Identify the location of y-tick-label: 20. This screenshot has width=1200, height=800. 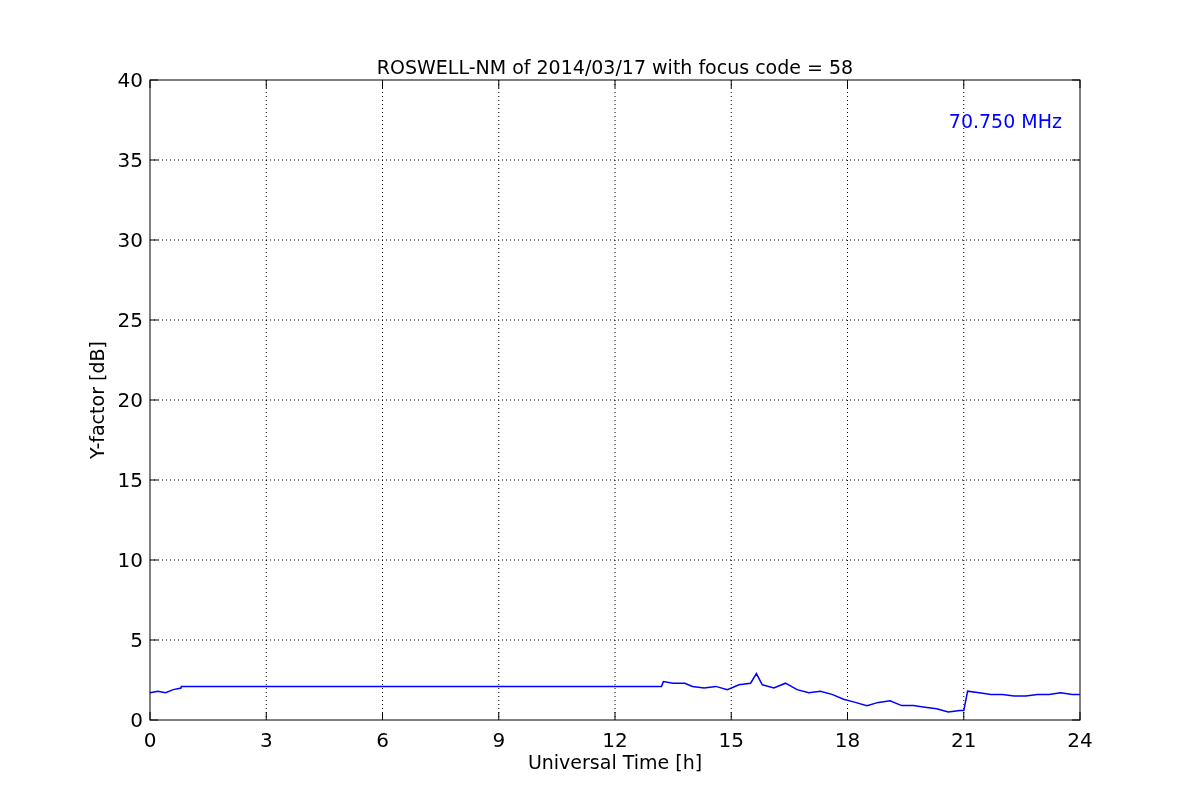
(130, 400).